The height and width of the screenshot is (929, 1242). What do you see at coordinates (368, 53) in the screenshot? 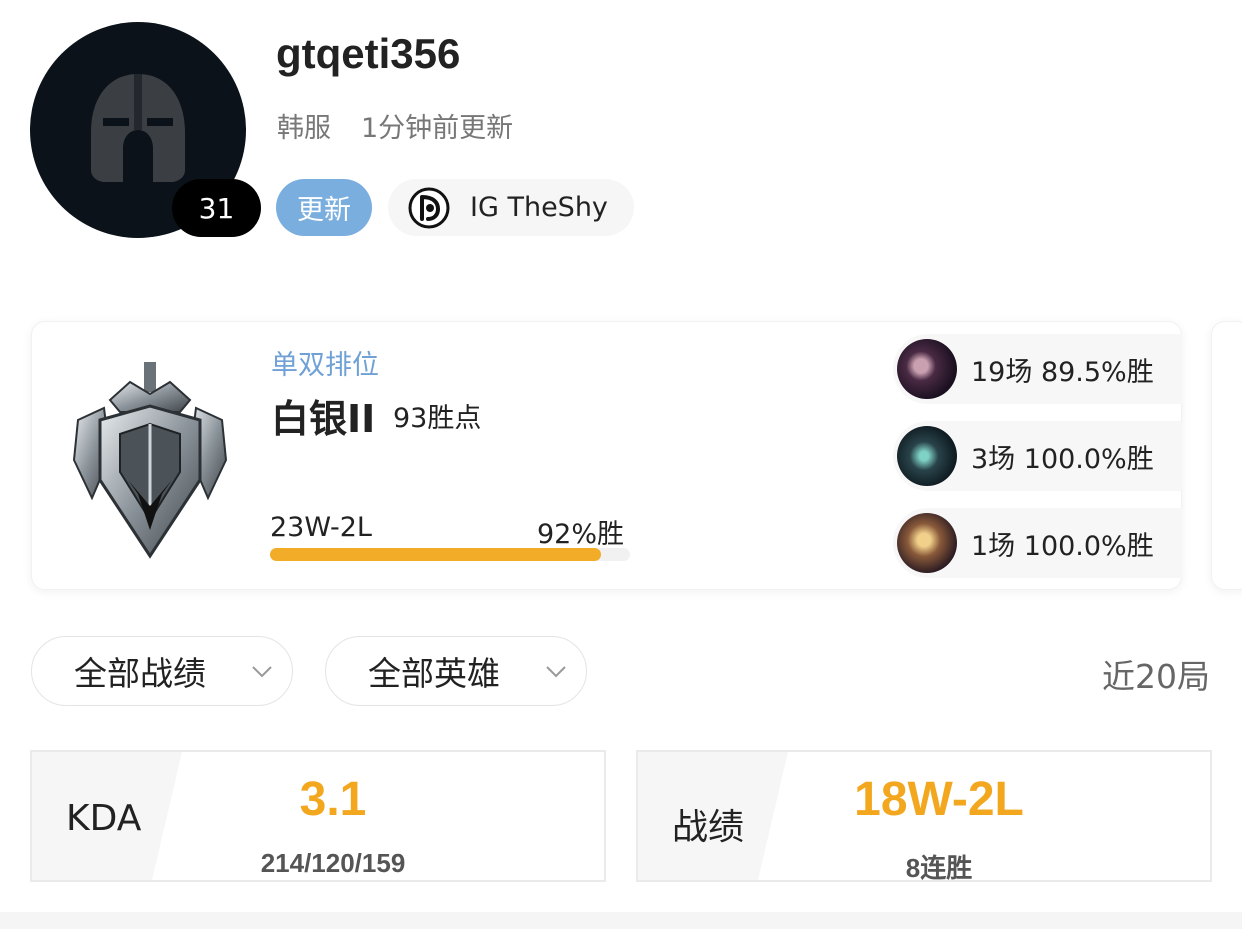
I see `username: gtqeti356` at bounding box center [368, 53].